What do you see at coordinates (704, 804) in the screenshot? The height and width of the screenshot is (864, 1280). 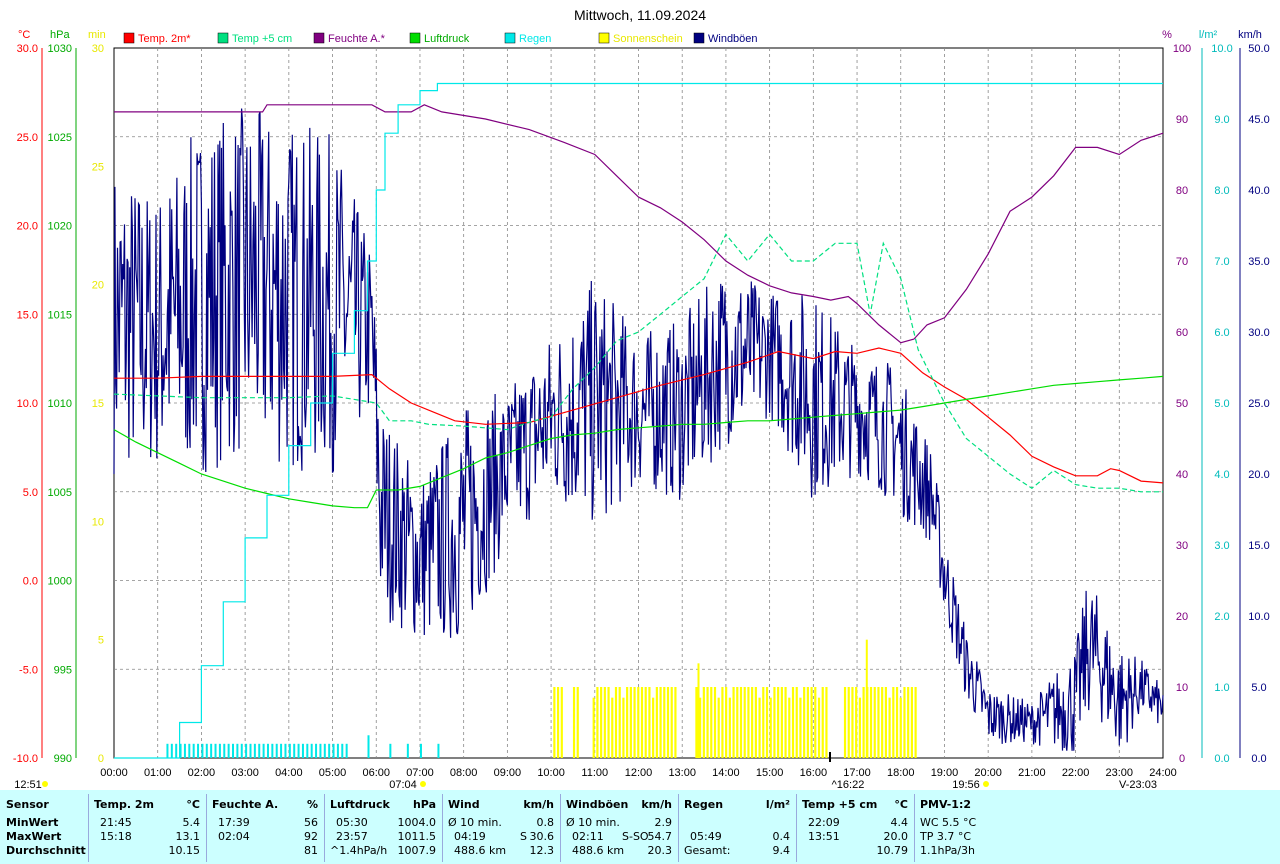 I see `stats-rain-title: Regen` at bounding box center [704, 804].